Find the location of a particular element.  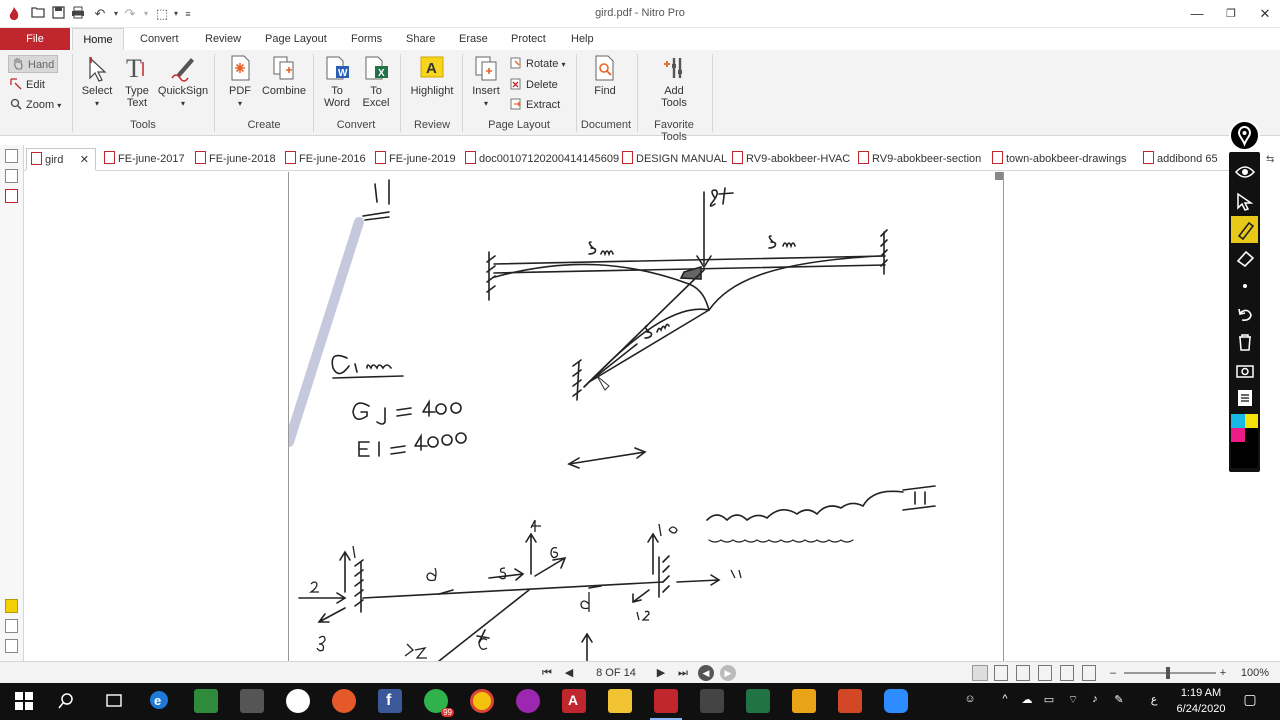

tab-convert: Convert is located at coordinates (159, 39).